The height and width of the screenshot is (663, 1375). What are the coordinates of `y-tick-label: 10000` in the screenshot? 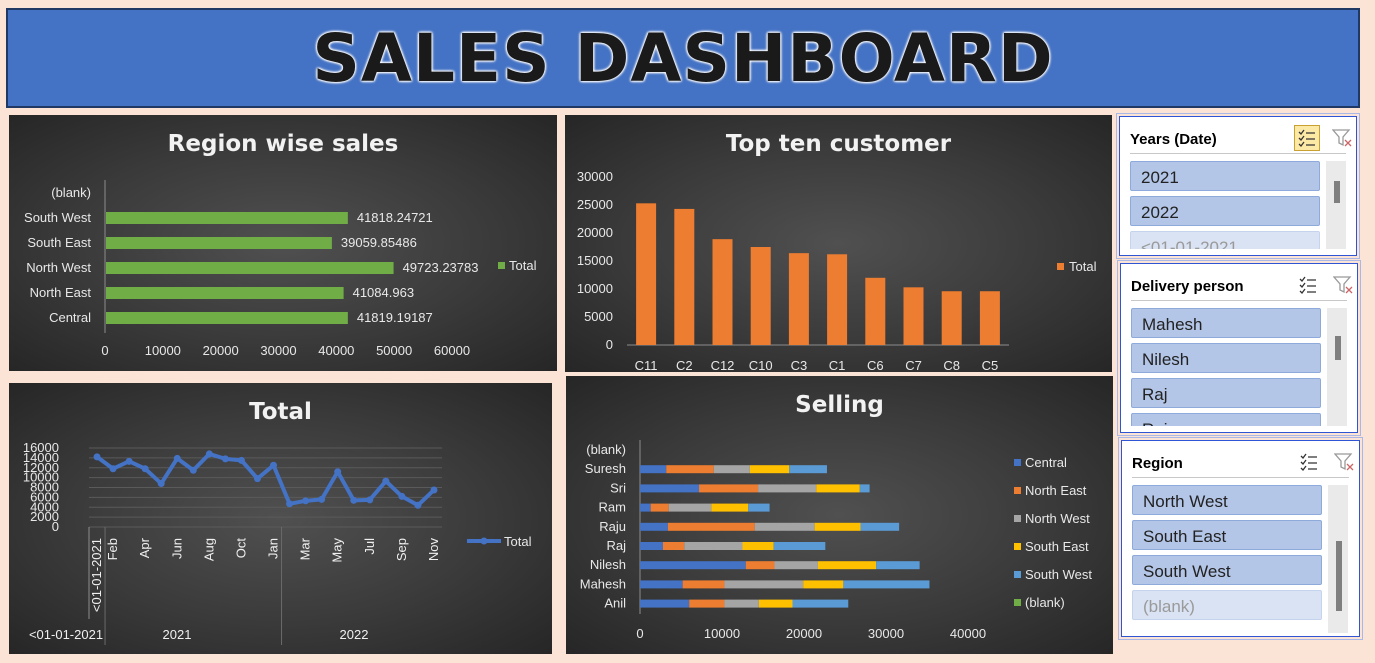 It's located at (595, 288).